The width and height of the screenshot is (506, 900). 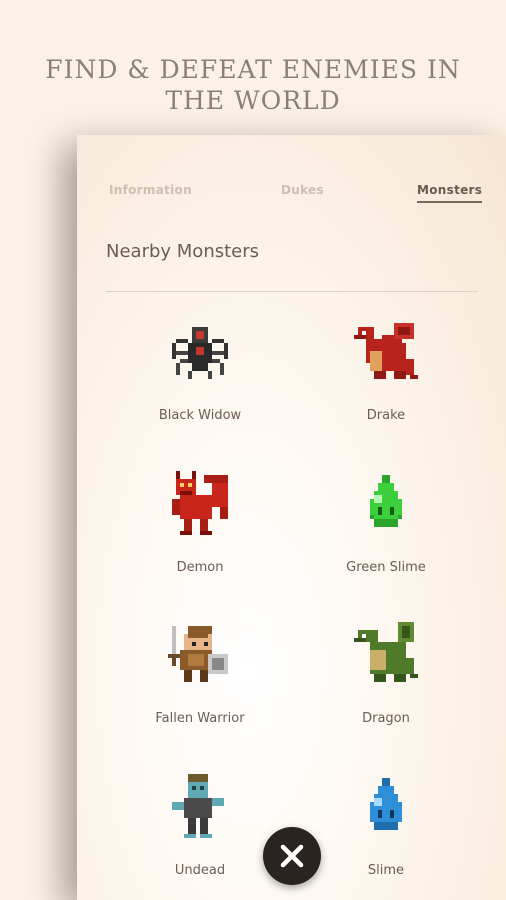 I want to click on monster-name: Black Widow, so click(x=200, y=415).